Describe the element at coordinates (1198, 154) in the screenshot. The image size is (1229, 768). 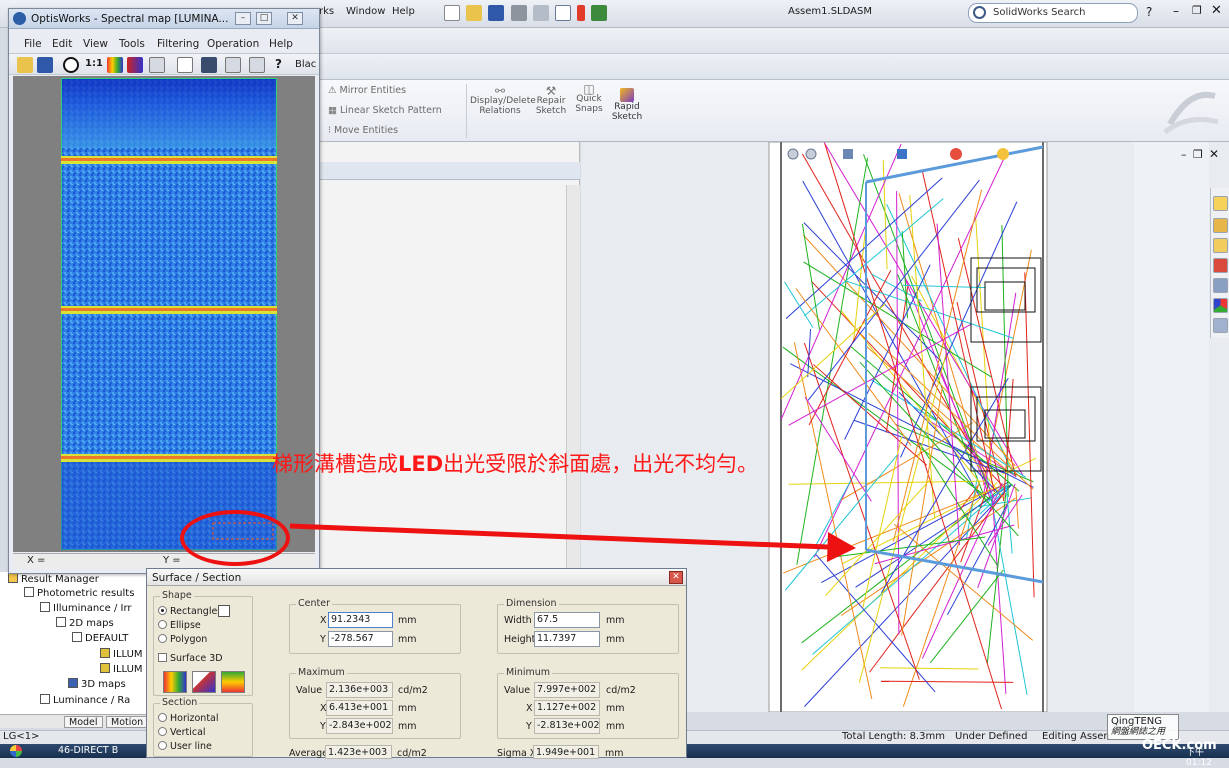
I see `viewport-restore-button: ❐` at that location.